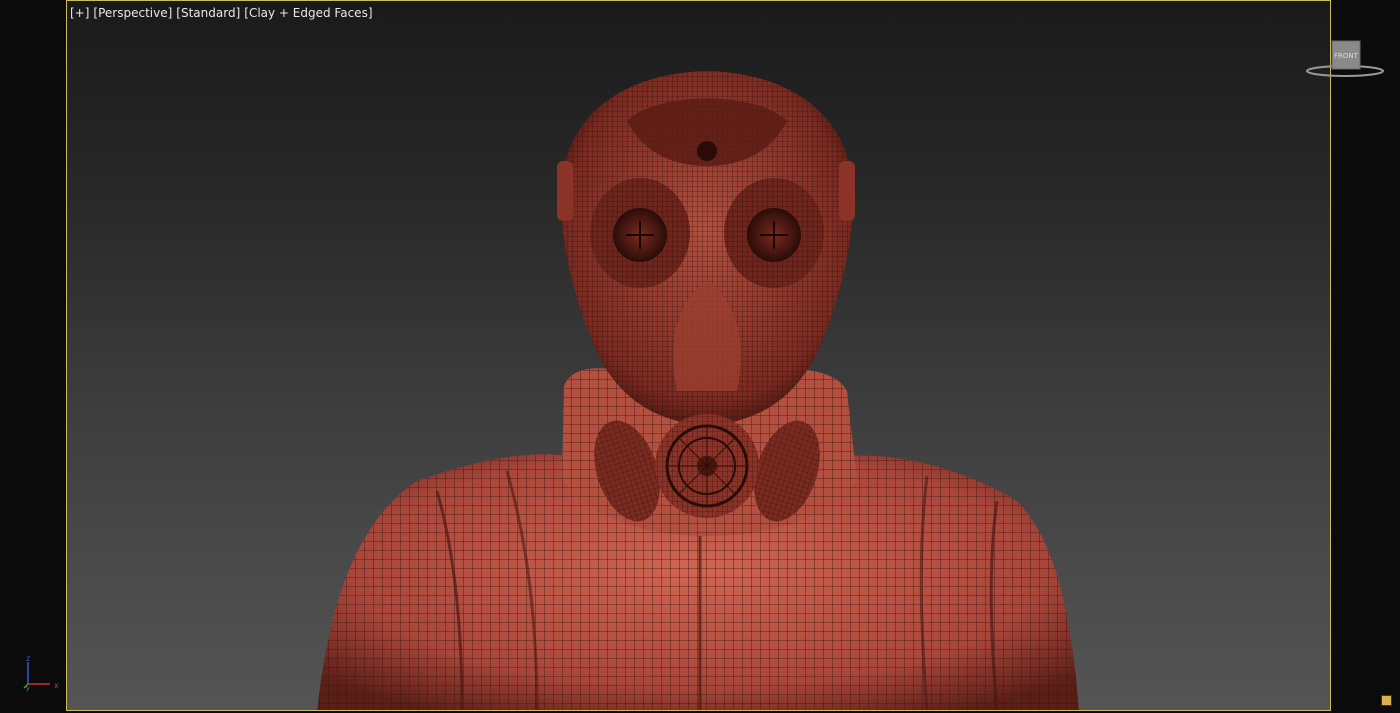 The height and width of the screenshot is (713, 1400). What do you see at coordinates (28, 688) in the screenshot?
I see `axis-y-label: y` at bounding box center [28, 688].